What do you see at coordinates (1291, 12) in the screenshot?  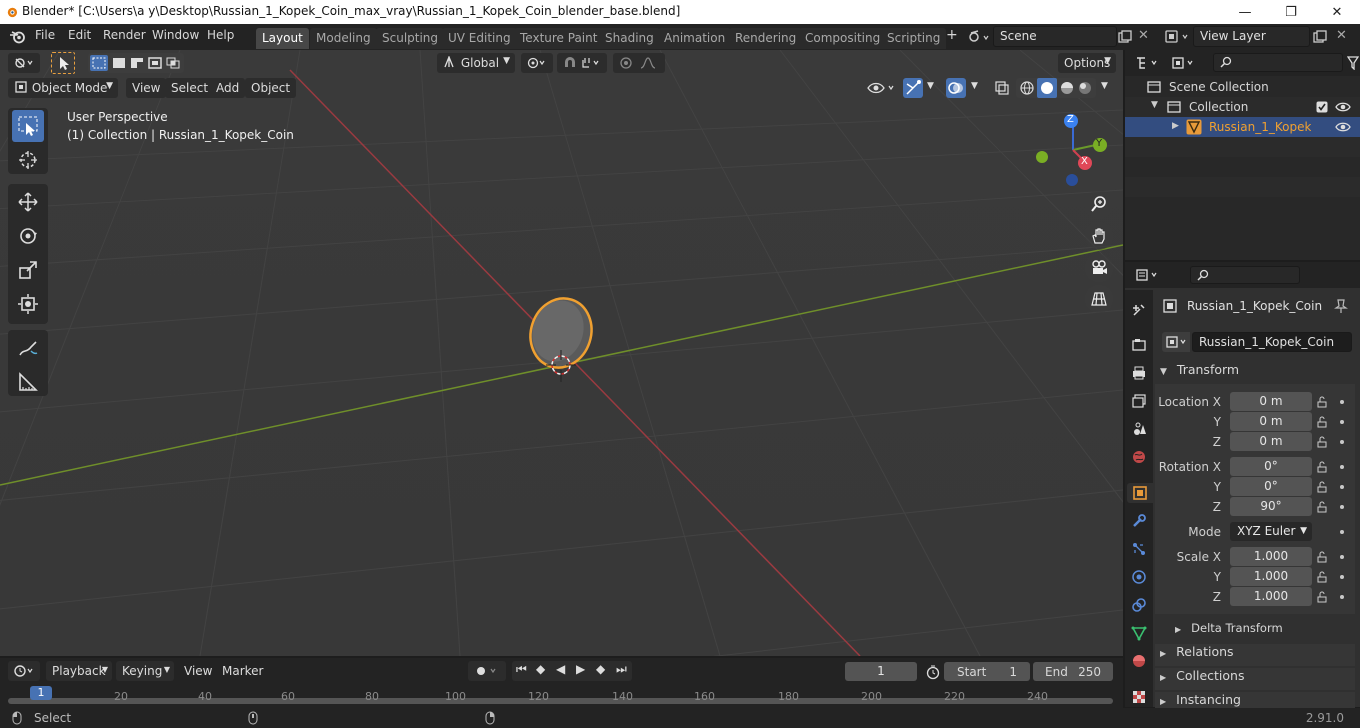 I see `maximize-button: ❐` at bounding box center [1291, 12].